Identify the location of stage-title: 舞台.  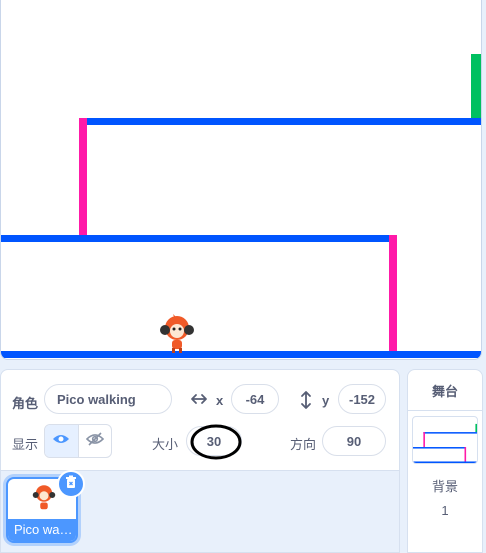
(445, 390).